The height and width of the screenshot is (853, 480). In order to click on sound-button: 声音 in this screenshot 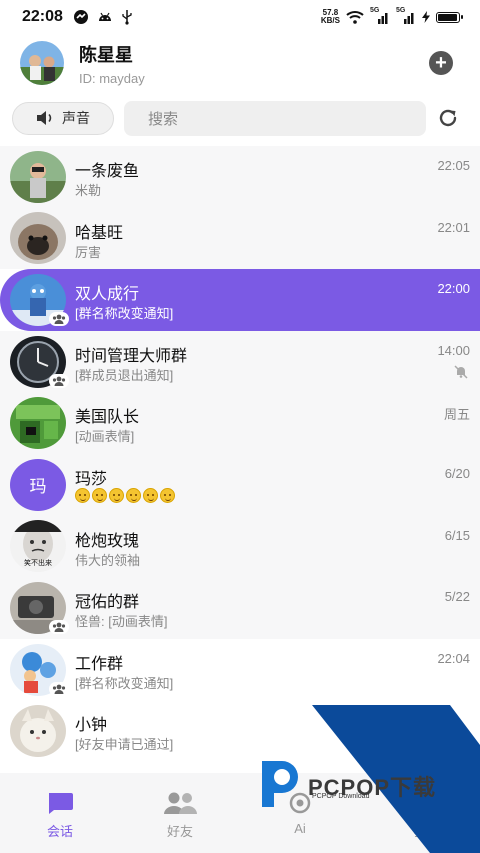, I will do `click(63, 118)`.